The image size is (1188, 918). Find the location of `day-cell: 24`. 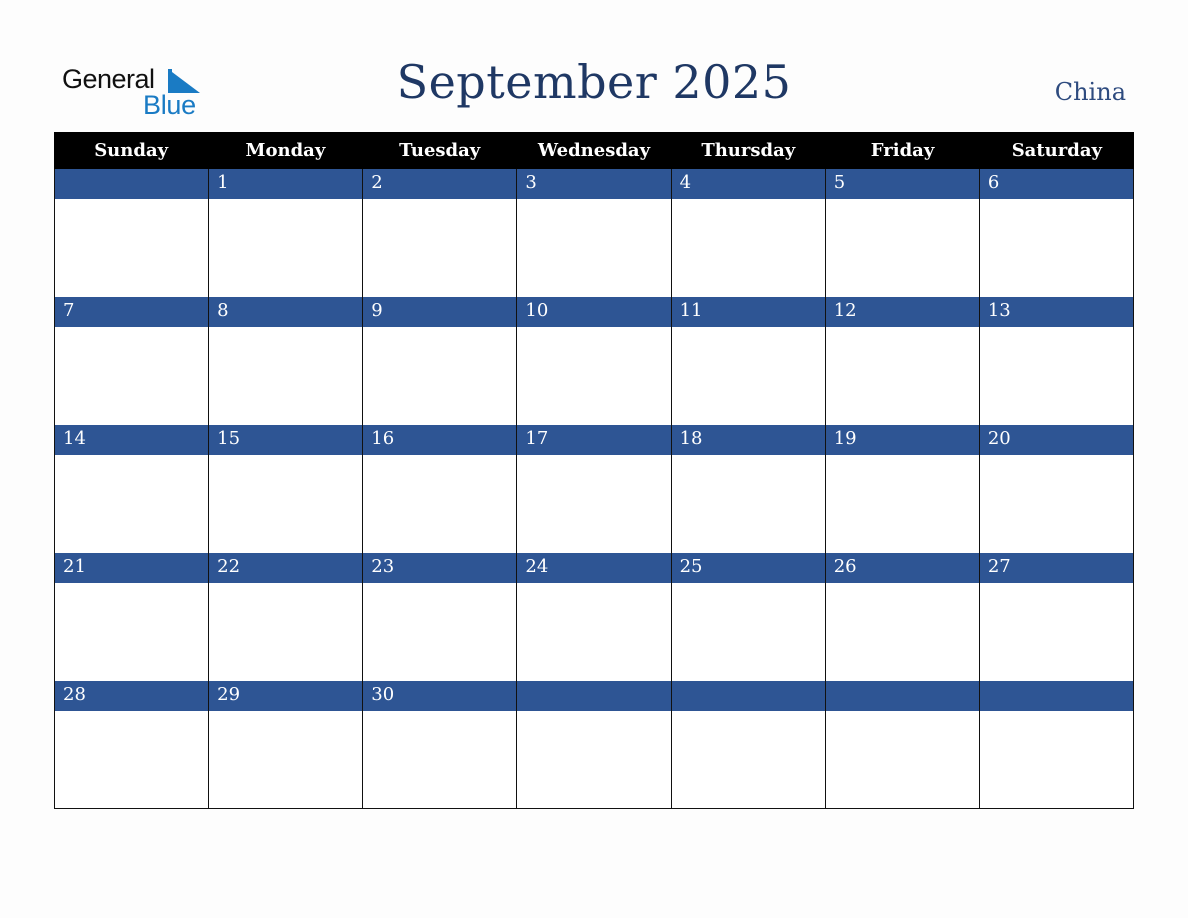

day-cell: 24 is located at coordinates (593, 617).